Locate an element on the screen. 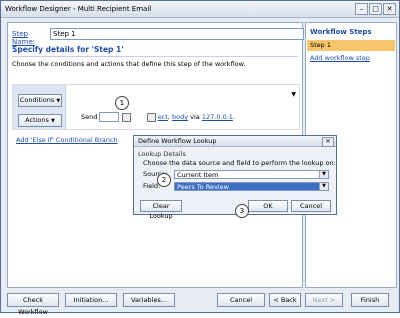  workflow-steps-title: Workflow Steps is located at coordinates (341, 32).